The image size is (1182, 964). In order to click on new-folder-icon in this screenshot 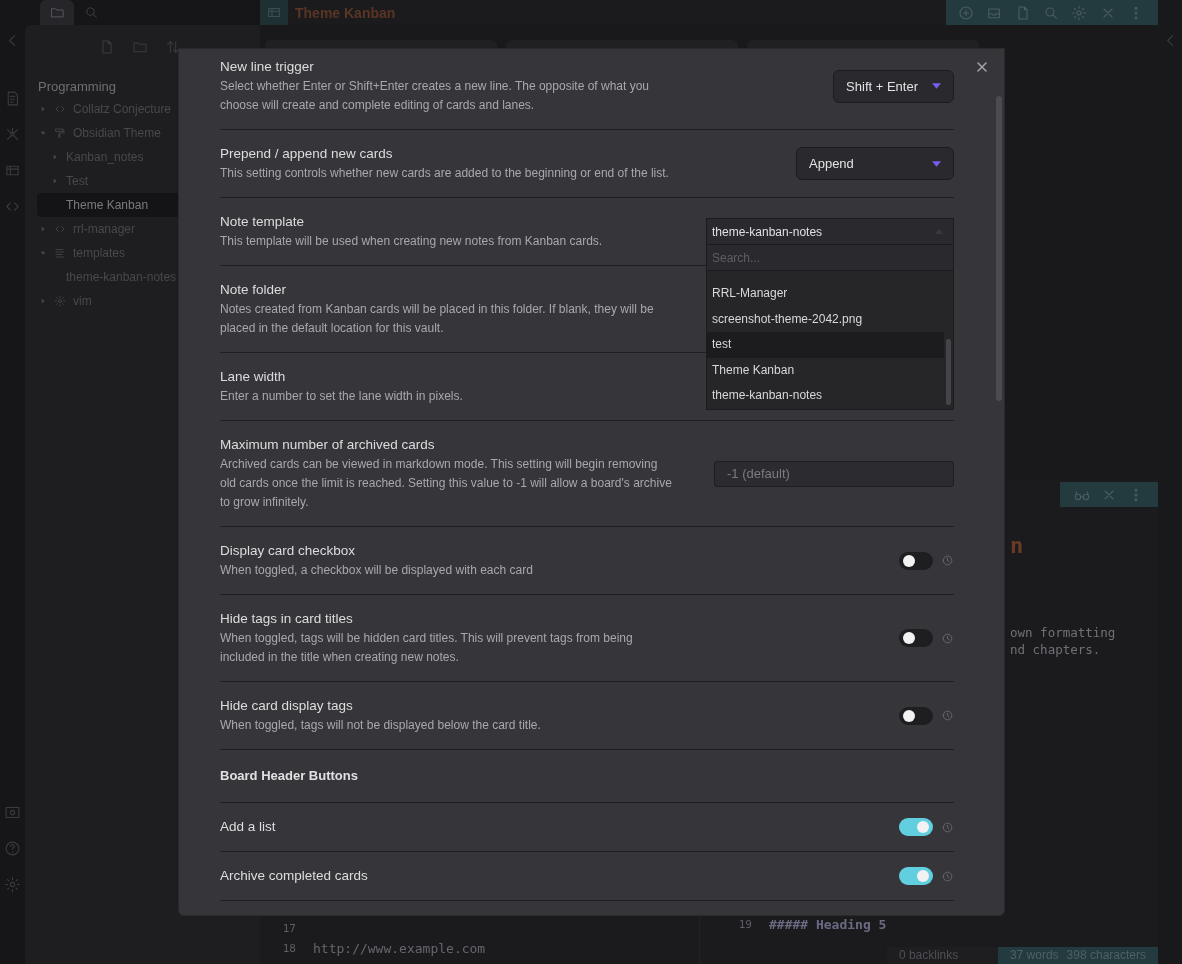, I will do `click(140, 47)`.